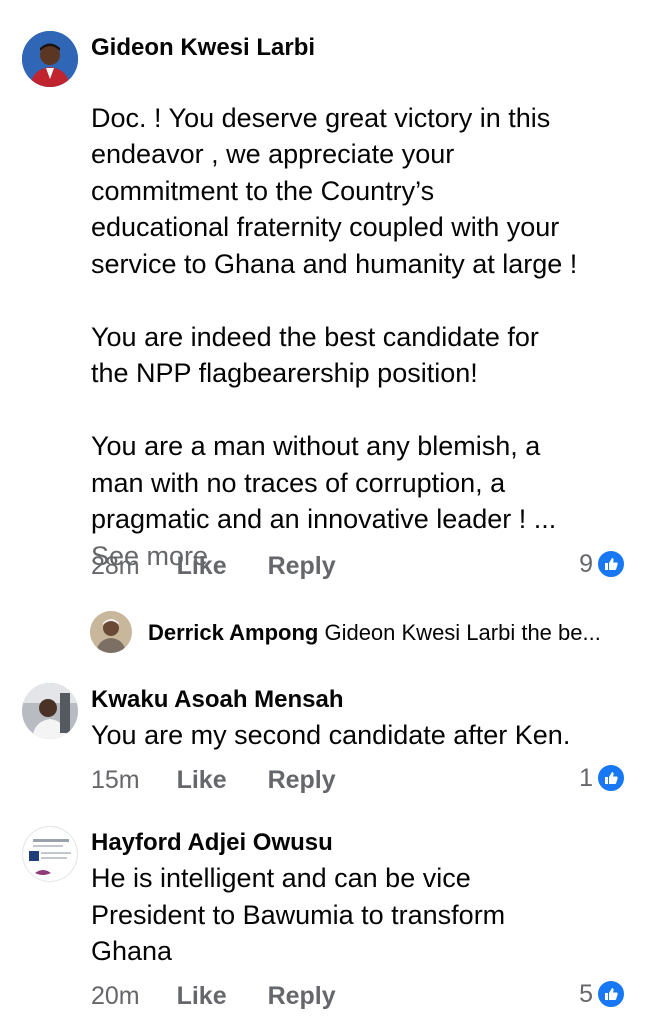 The height and width of the screenshot is (1024, 647). What do you see at coordinates (115, 780) in the screenshot?
I see `comment-time: 15m` at bounding box center [115, 780].